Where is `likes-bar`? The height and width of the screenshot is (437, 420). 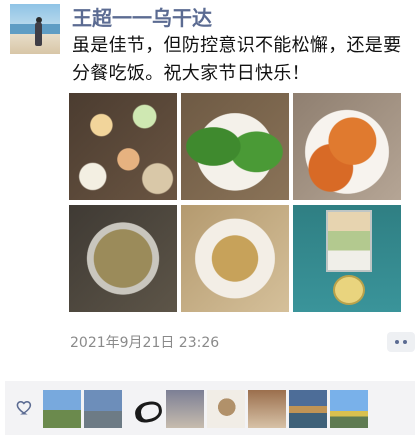
likes-bar is located at coordinates (210, 408).